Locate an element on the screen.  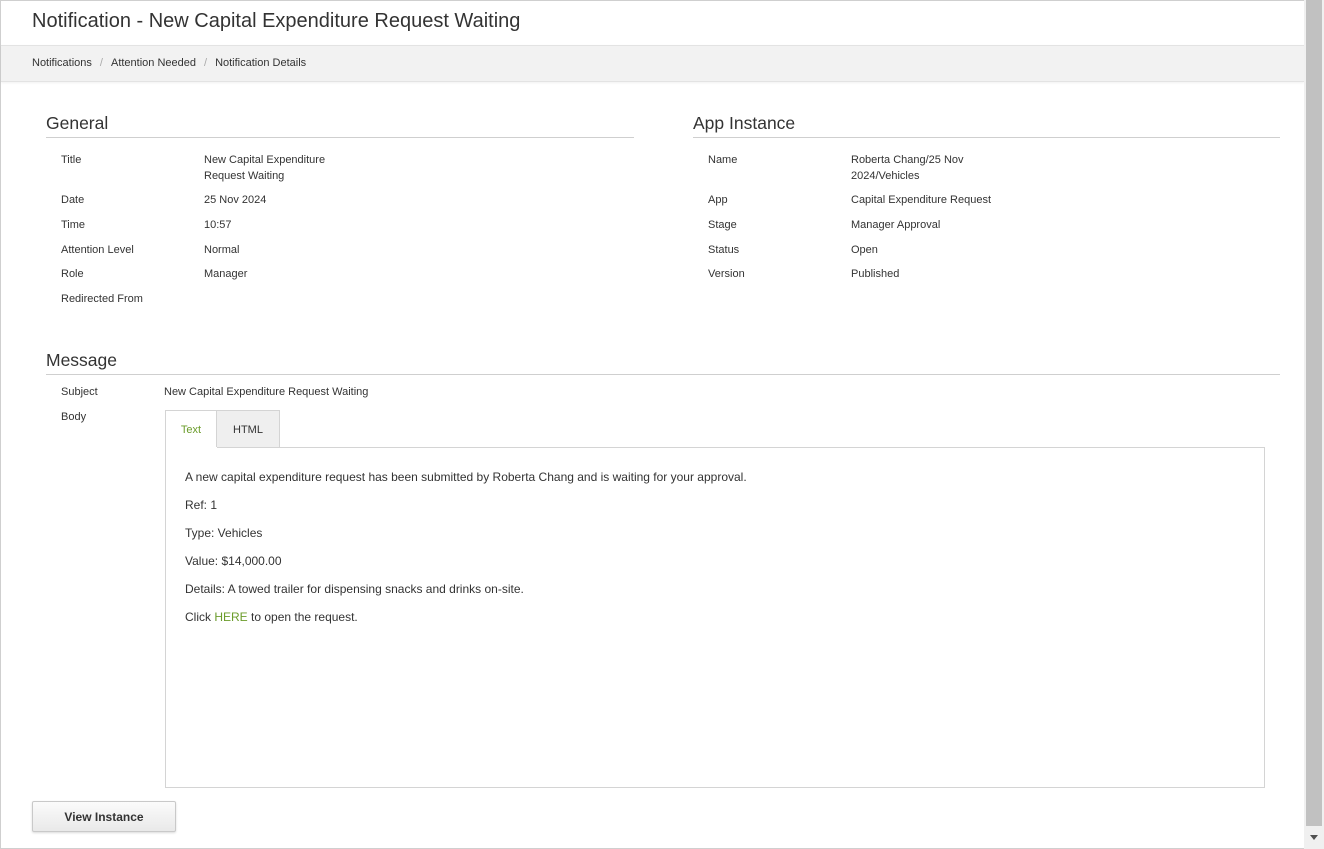
time-value: 10:57 is located at coordinates (218, 225).